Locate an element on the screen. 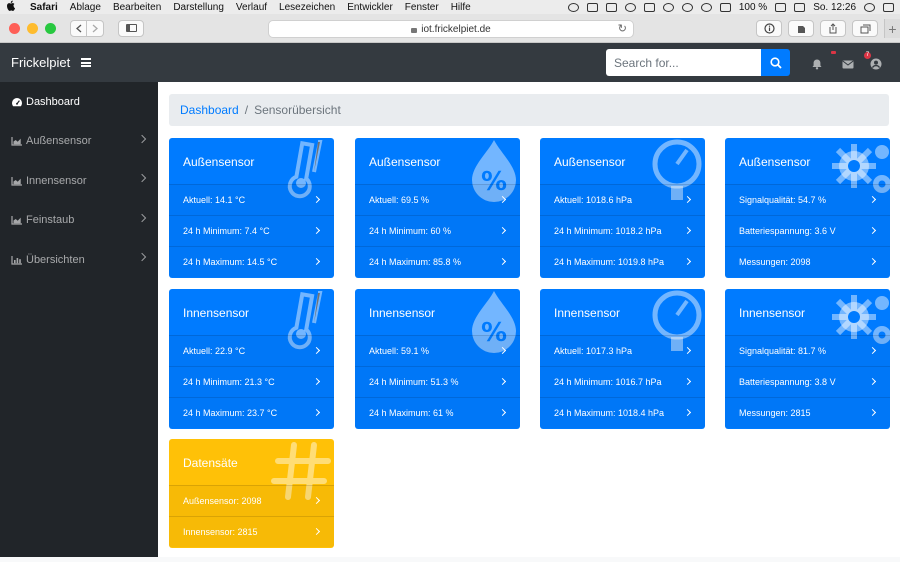 The image size is (900, 562). battery-icon is located at coordinates (781, 7).